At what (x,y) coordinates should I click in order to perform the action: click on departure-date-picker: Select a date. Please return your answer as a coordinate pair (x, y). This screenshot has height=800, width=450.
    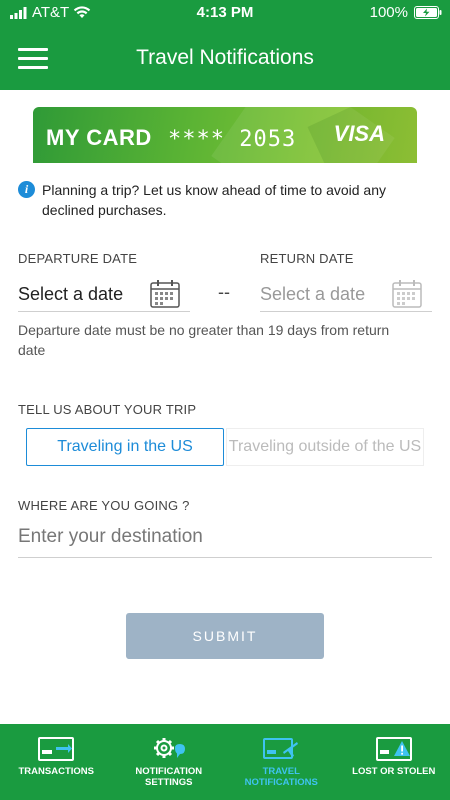
    Looking at the image, I should click on (104, 292).